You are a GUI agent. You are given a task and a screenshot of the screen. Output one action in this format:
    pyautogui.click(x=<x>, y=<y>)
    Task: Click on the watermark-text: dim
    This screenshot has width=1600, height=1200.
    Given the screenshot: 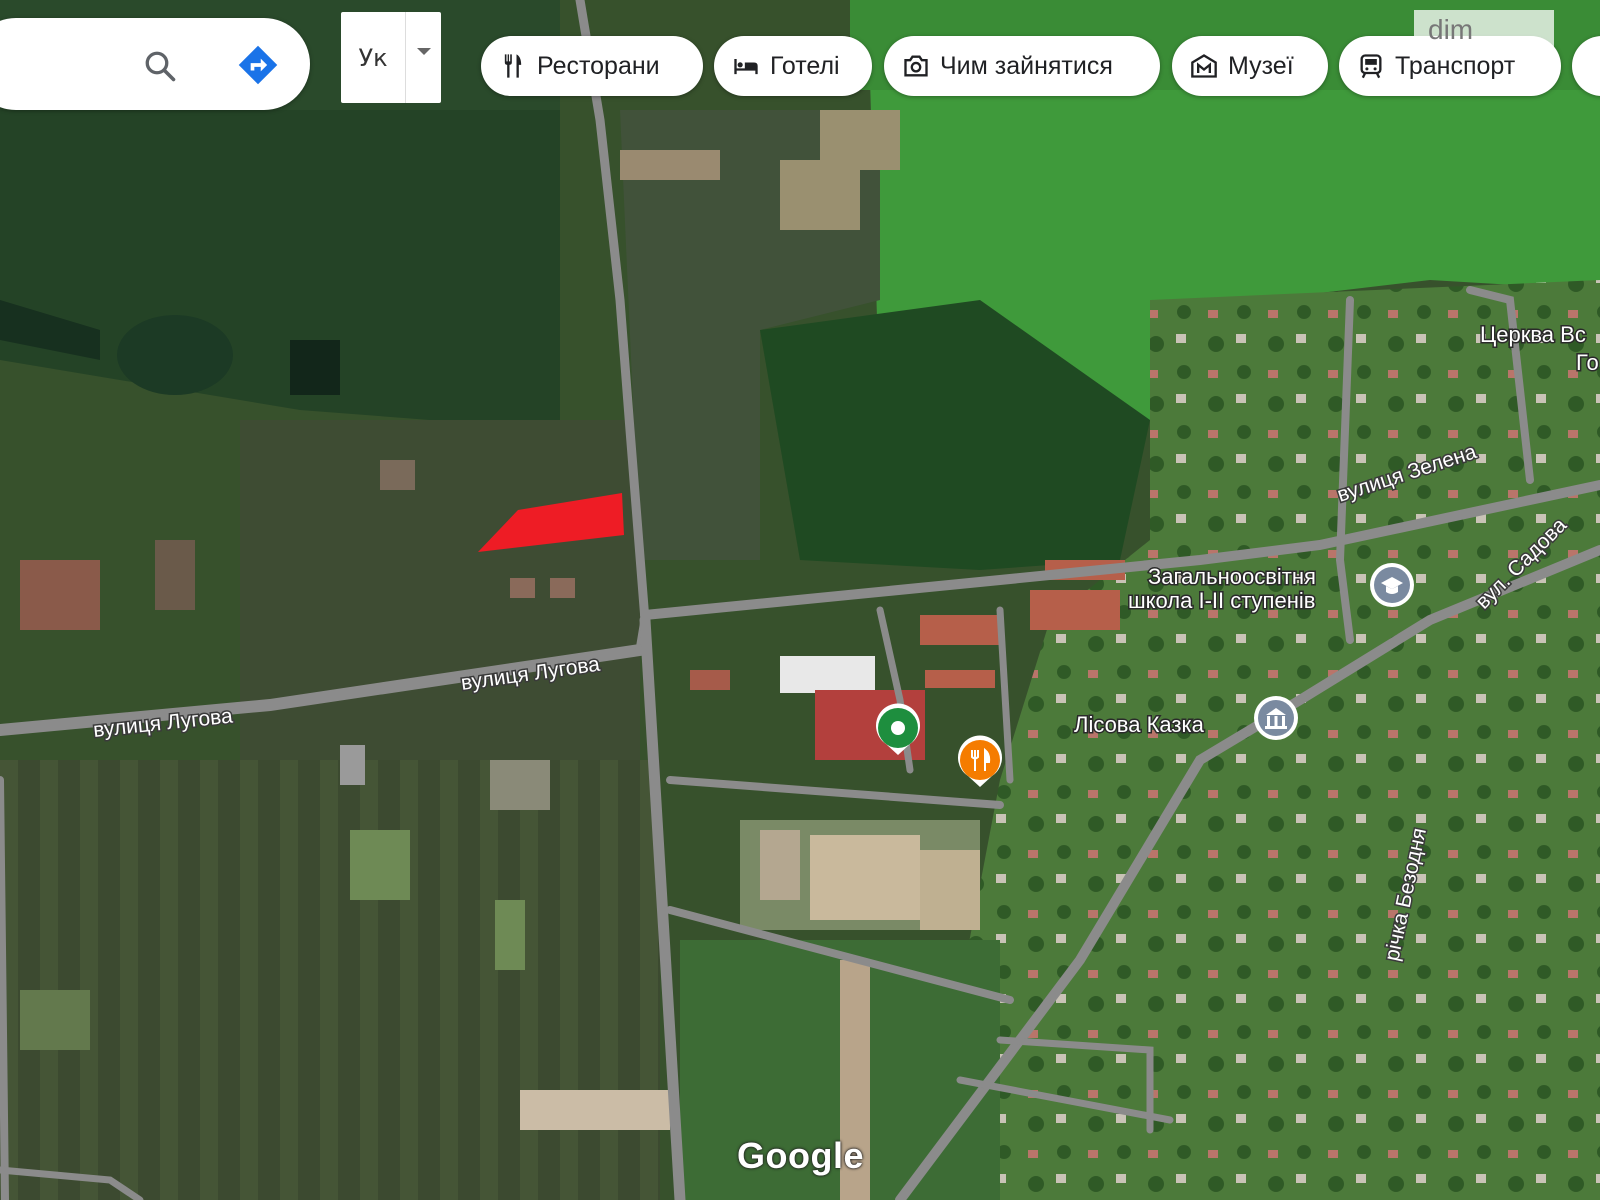 What is the action you would take?
    pyautogui.click(x=1451, y=29)
    